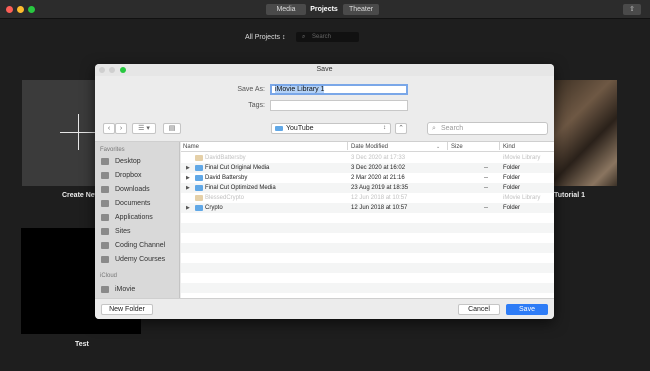 Image resolution: width=650 pixels, height=371 pixels. I want to click on dialog-title-bar: Save, so click(324, 70).